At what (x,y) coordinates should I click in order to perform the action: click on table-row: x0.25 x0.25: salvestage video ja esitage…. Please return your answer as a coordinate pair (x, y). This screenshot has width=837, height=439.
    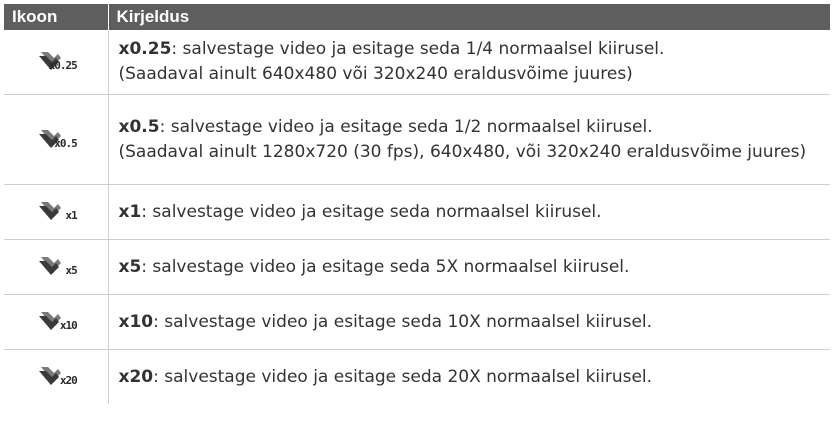
    Looking at the image, I should click on (417, 62).